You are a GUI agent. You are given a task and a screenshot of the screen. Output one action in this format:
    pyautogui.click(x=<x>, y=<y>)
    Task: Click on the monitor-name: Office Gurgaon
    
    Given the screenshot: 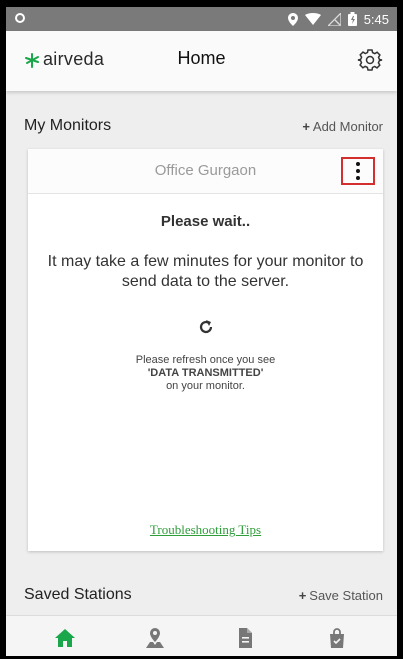 What is the action you would take?
    pyautogui.click(x=205, y=170)
    